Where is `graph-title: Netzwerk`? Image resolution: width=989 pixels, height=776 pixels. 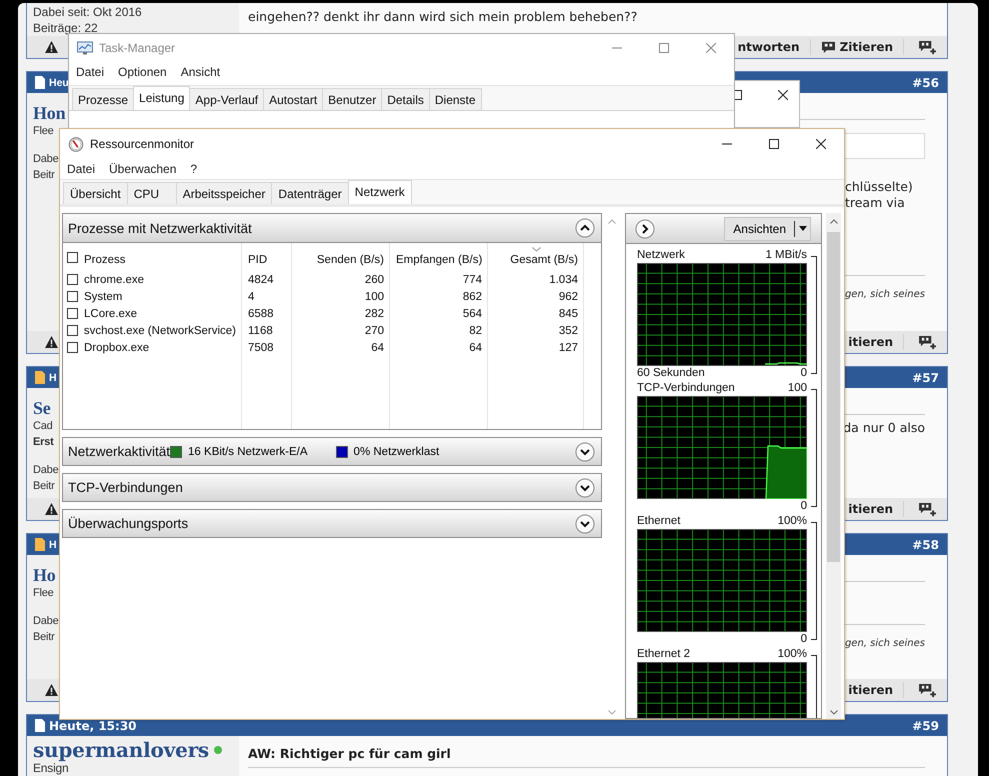 graph-title: Netzwerk is located at coordinates (661, 255).